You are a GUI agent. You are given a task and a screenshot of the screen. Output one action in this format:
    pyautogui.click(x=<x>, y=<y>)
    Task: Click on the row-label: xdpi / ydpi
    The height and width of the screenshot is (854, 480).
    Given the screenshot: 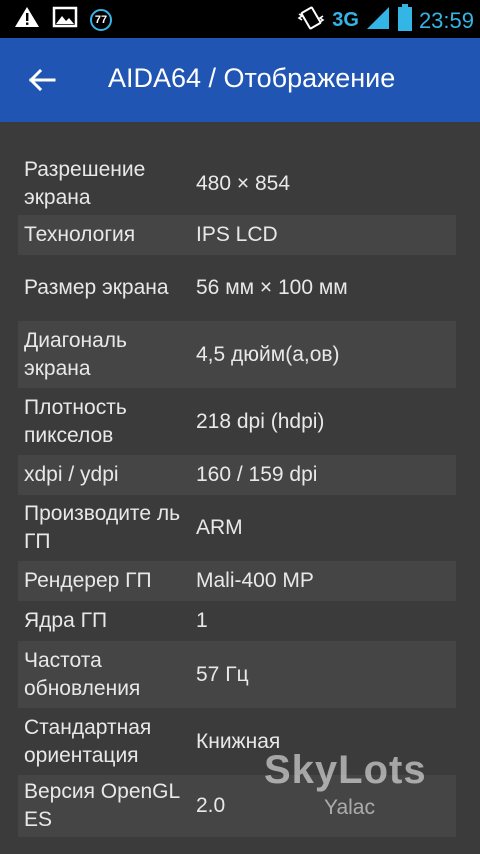 What is the action you would take?
    pyautogui.click(x=71, y=474)
    